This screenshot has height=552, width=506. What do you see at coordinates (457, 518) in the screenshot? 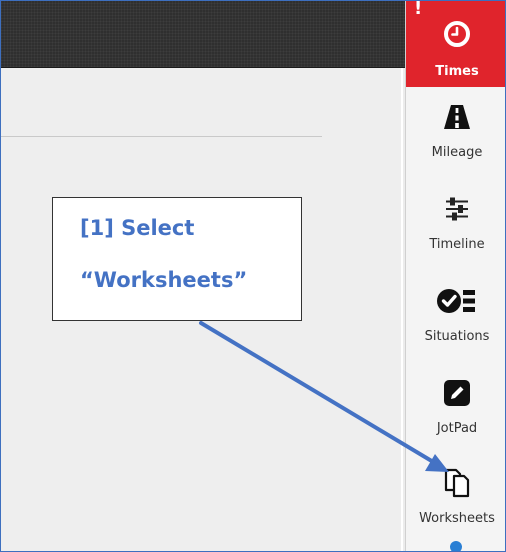
I see `sidebar-item-label: Worksheets` at bounding box center [457, 518].